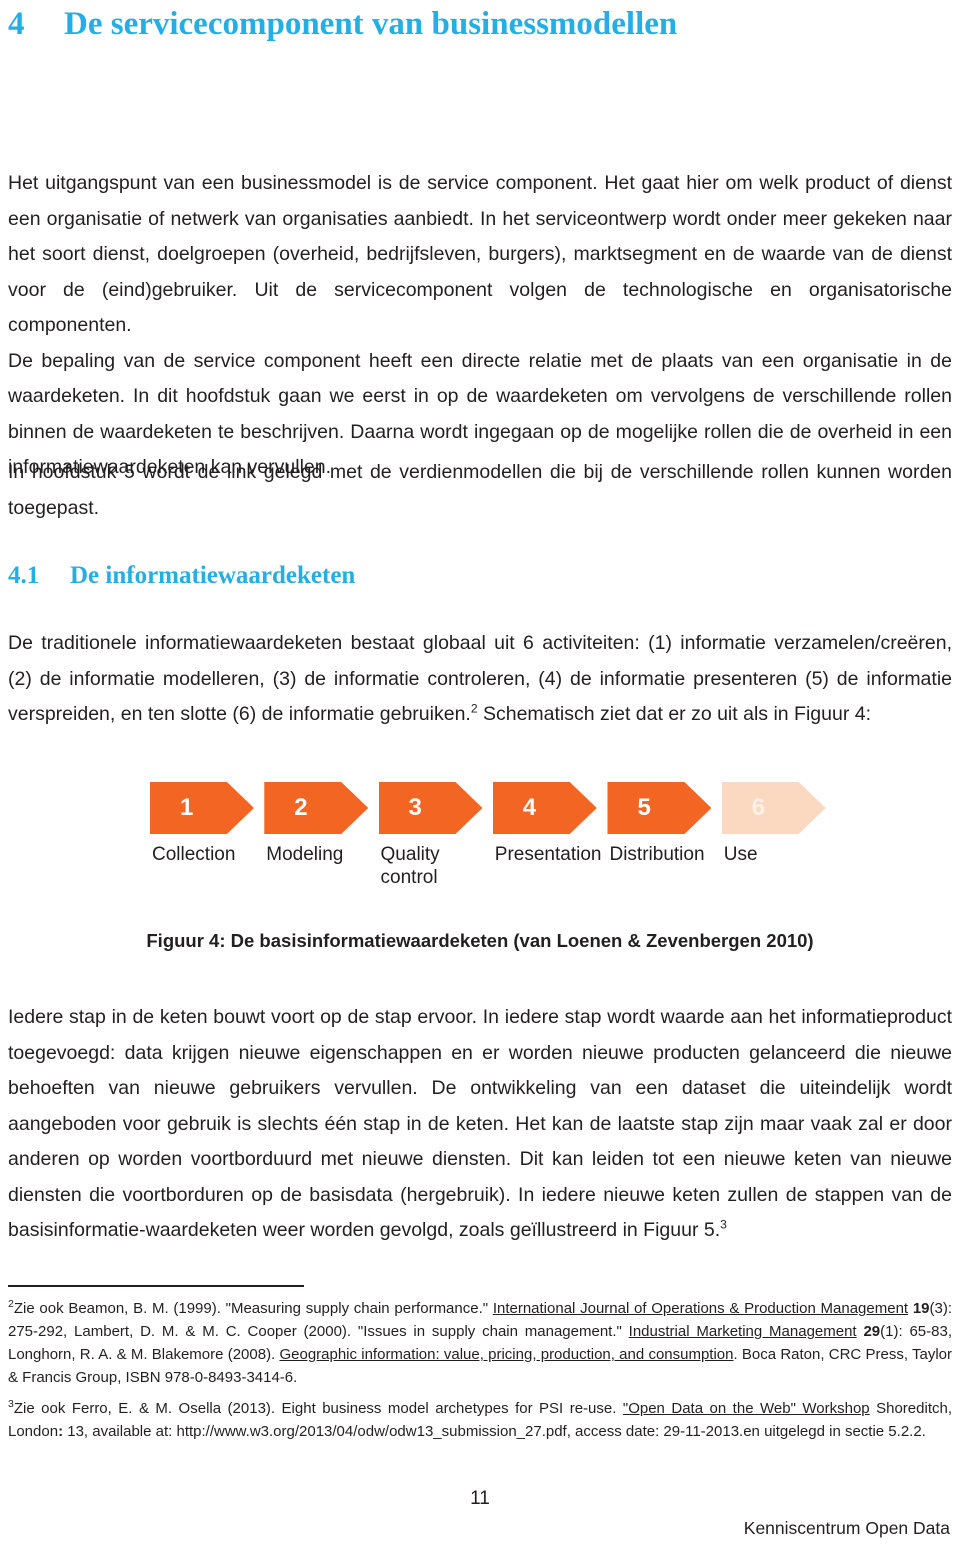  Describe the element at coordinates (432, 835) in the screenshot. I see `chevron-step-3: 3 Quality control` at that location.